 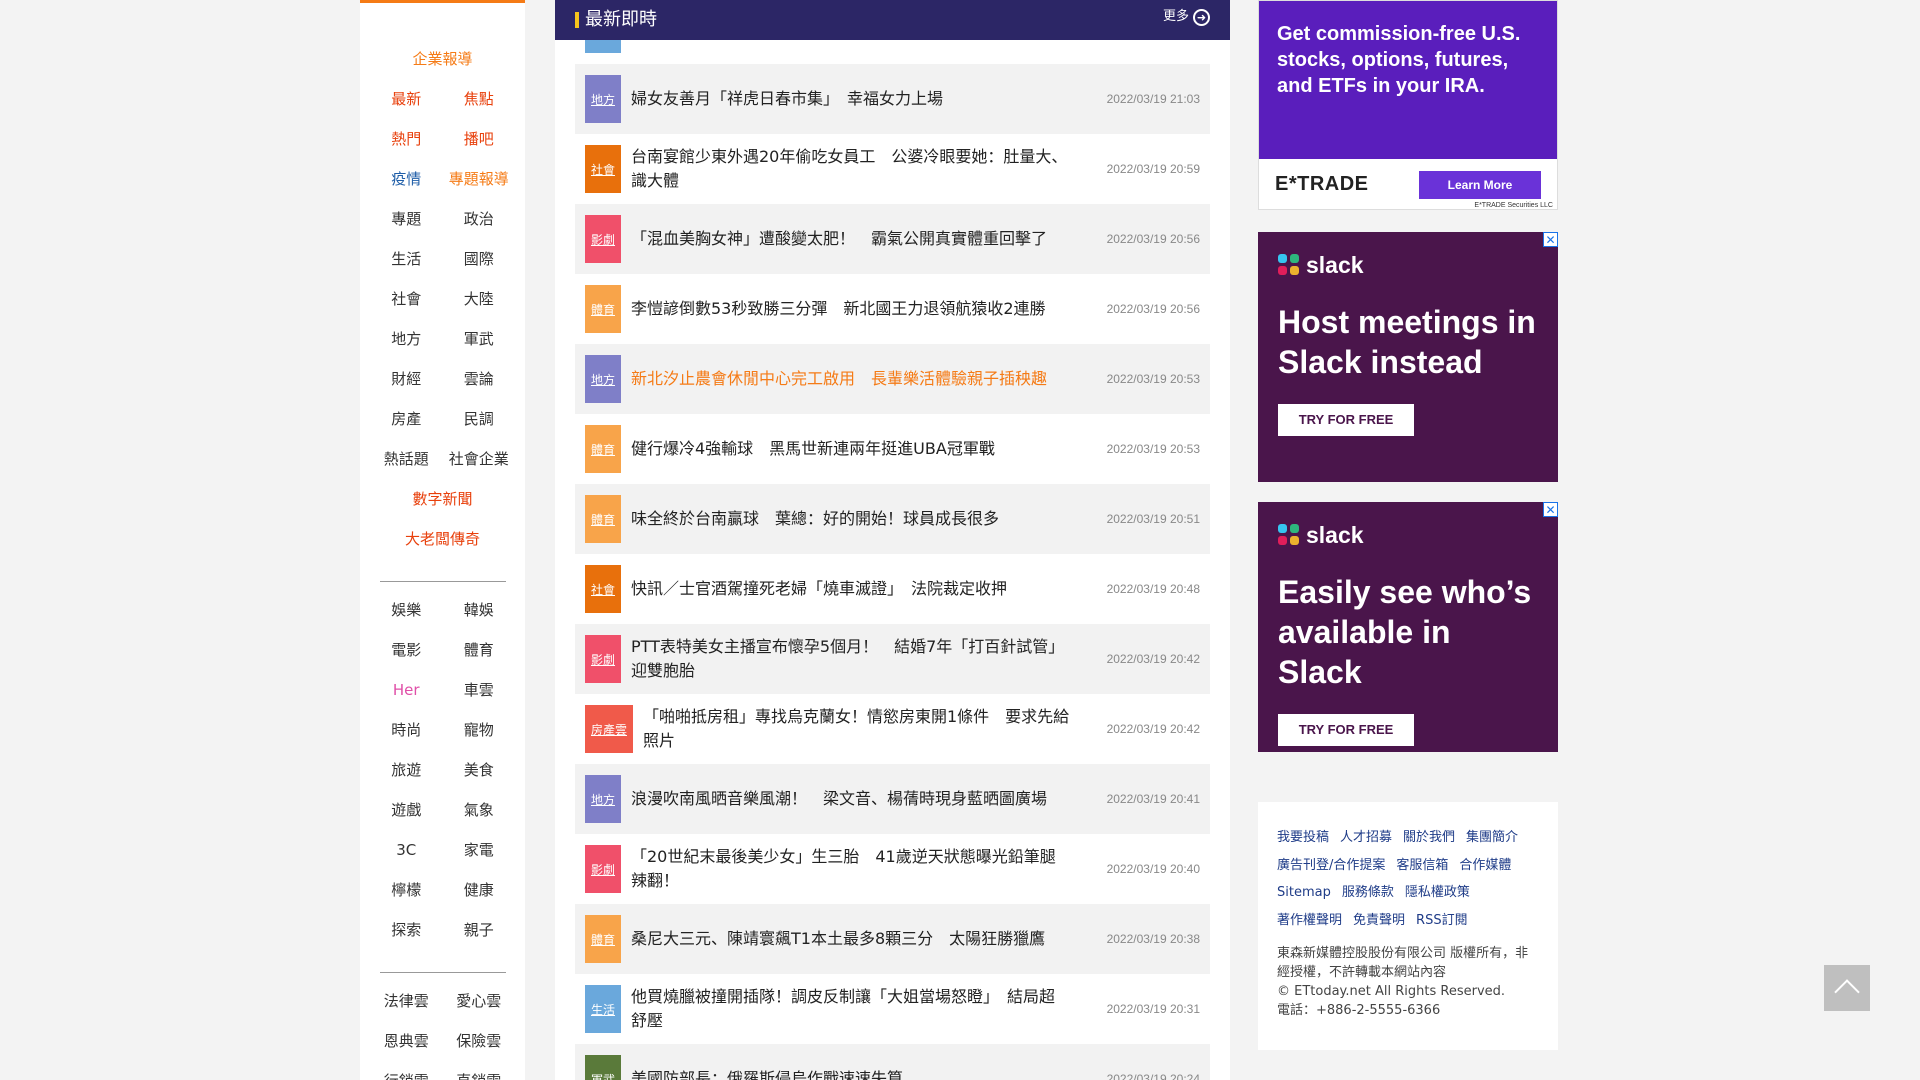 What do you see at coordinates (406, 1041) in the screenshot?
I see `sidebar-item: 恩典雲` at bounding box center [406, 1041].